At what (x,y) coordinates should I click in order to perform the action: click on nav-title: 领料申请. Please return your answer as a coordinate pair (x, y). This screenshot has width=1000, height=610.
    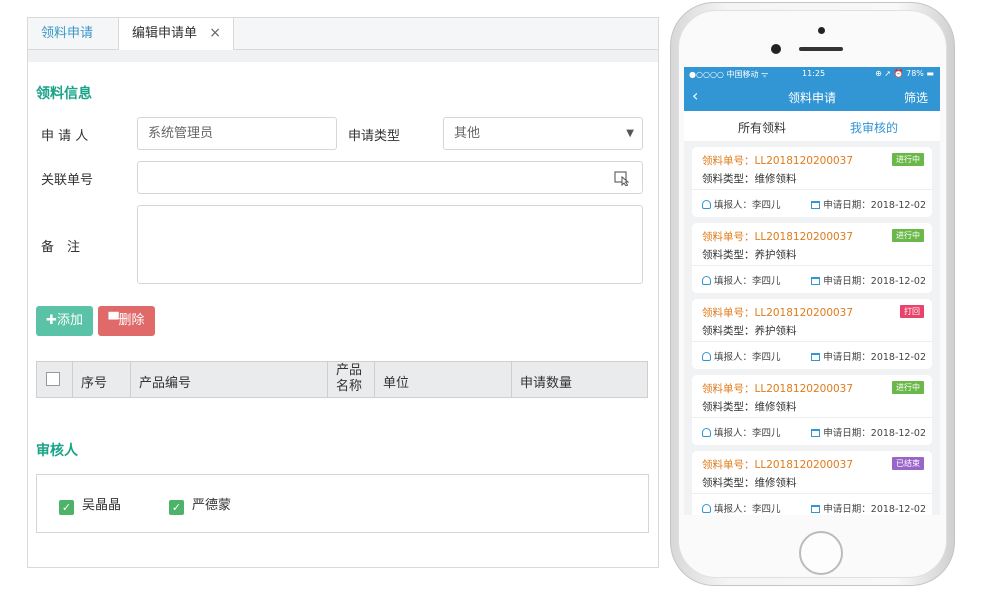
    Looking at the image, I should click on (811, 98).